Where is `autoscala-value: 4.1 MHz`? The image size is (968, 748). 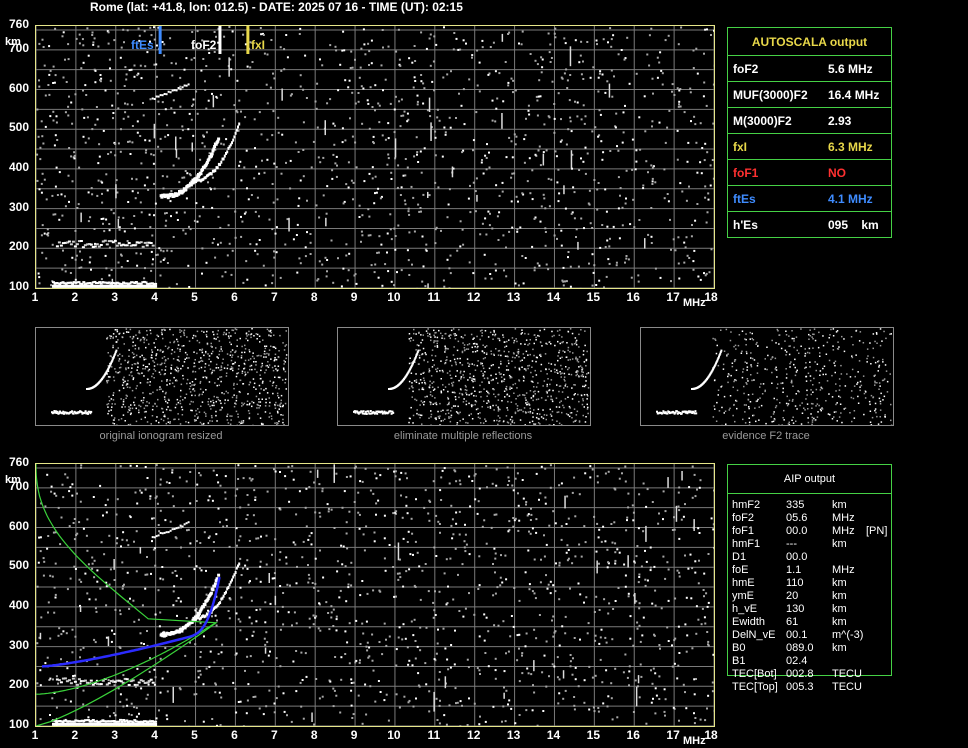 autoscala-value: 4.1 MHz is located at coordinates (850, 199).